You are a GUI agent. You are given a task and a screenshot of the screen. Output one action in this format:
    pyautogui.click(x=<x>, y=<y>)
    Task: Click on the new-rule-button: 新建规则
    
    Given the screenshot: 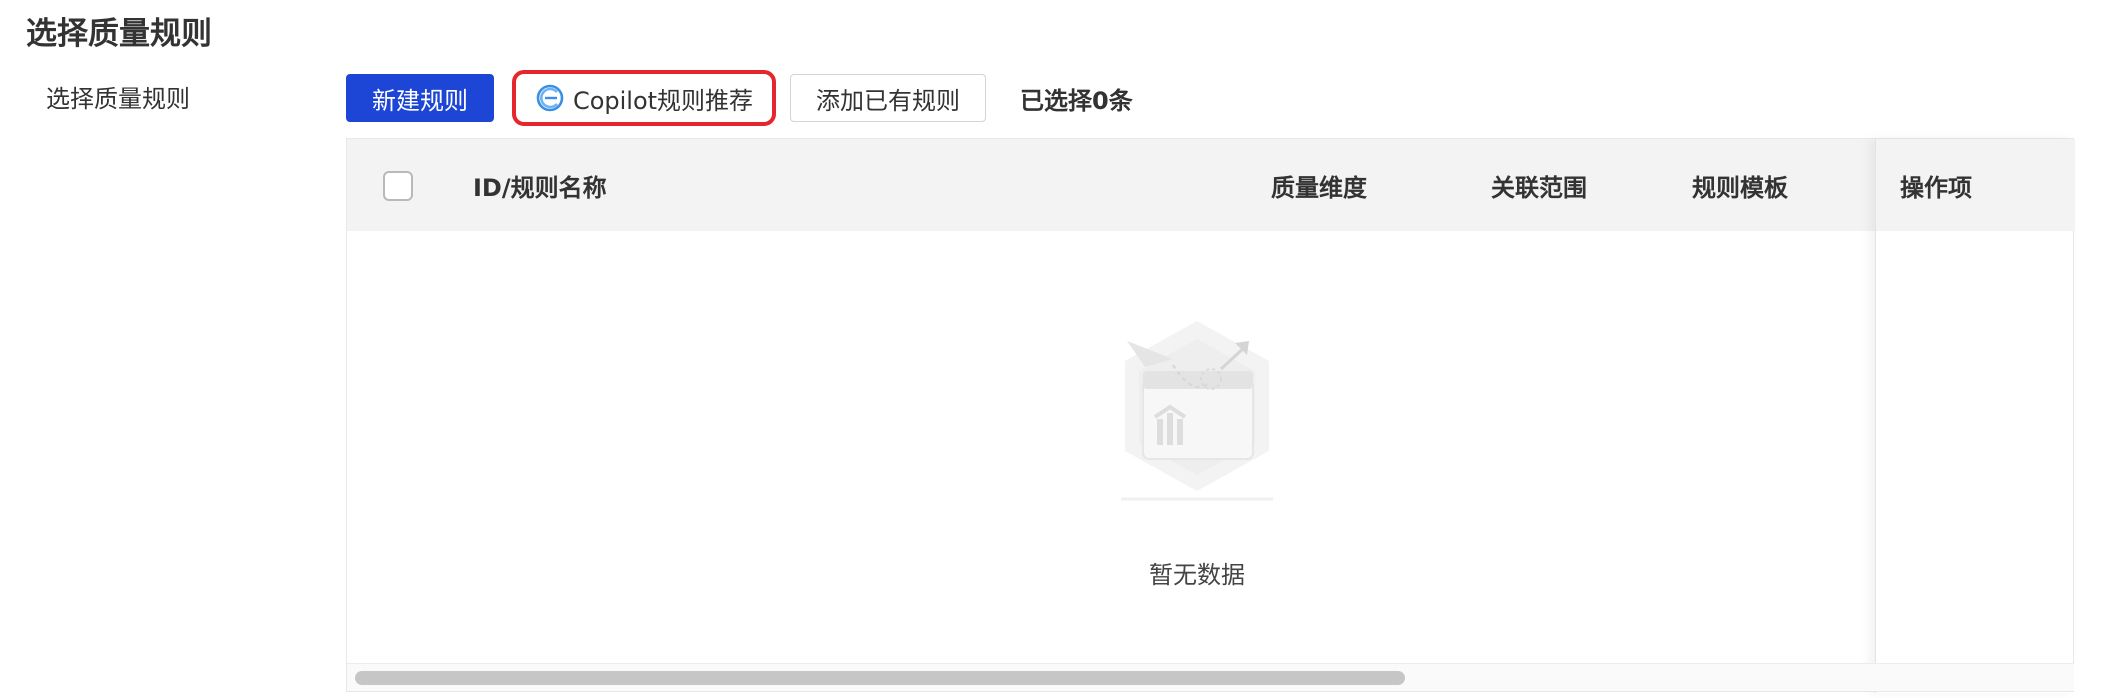 What is the action you would take?
    pyautogui.click(x=420, y=98)
    